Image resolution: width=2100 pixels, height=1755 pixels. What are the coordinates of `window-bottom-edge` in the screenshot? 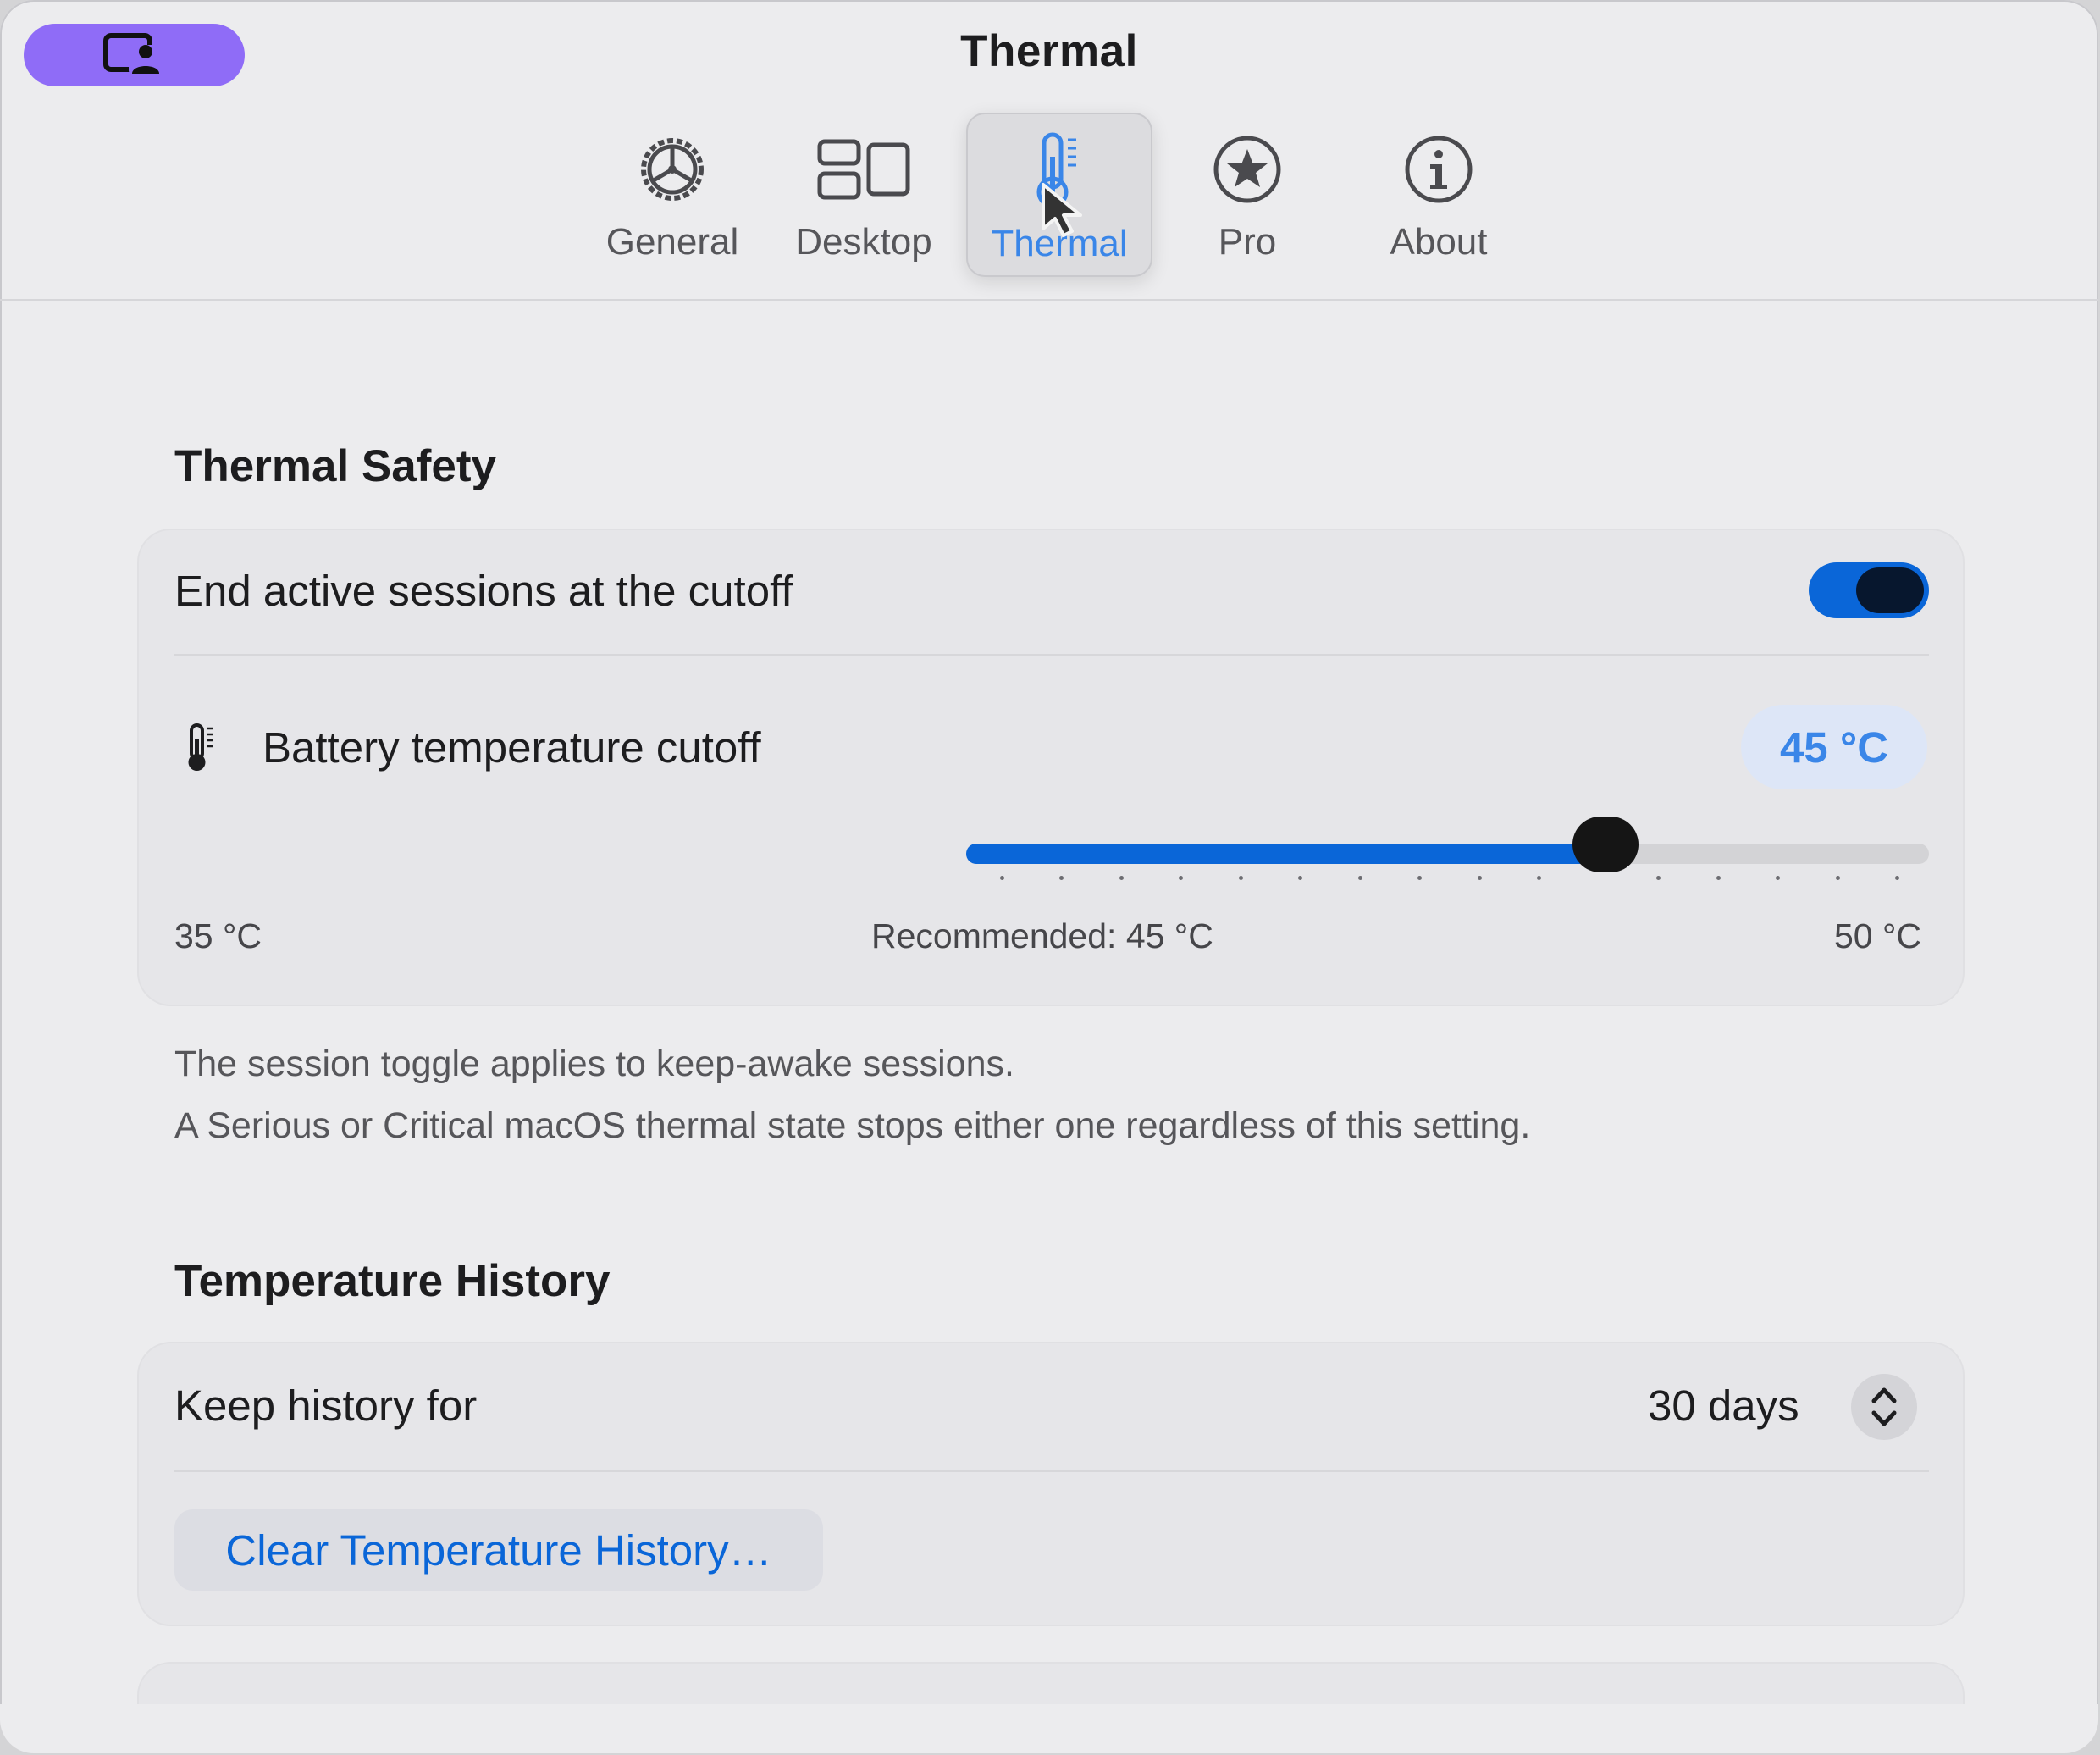 It's located at (1049, 1728).